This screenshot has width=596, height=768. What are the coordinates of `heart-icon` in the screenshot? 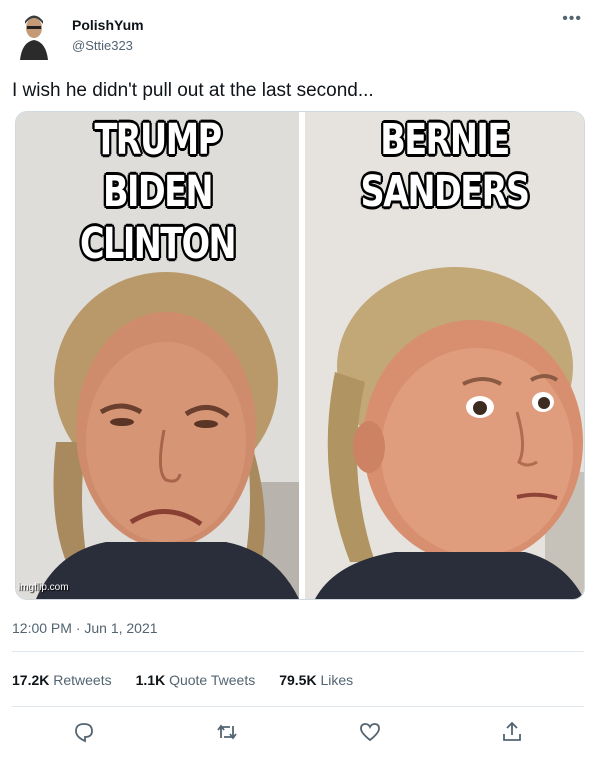 It's located at (370, 732).